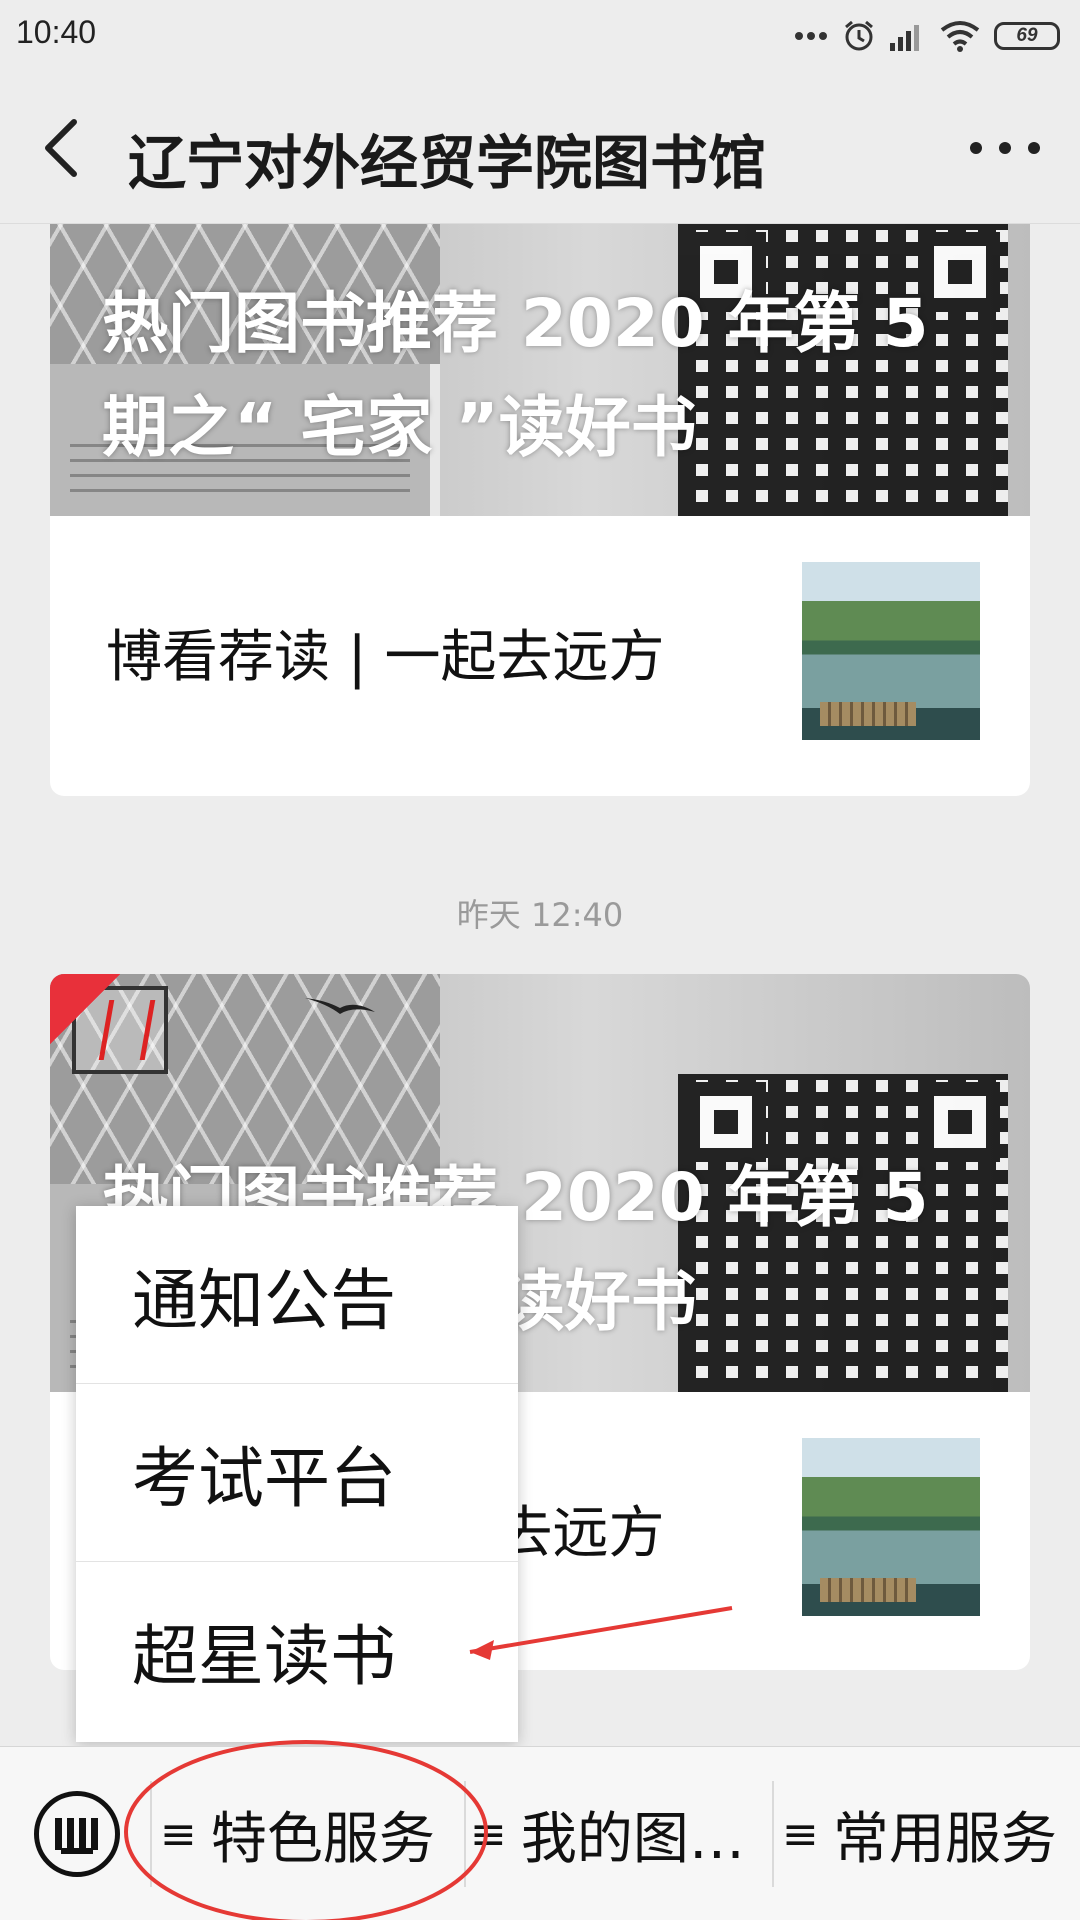  What do you see at coordinates (811, 36) in the screenshot?
I see `more-notifications-icon` at bounding box center [811, 36].